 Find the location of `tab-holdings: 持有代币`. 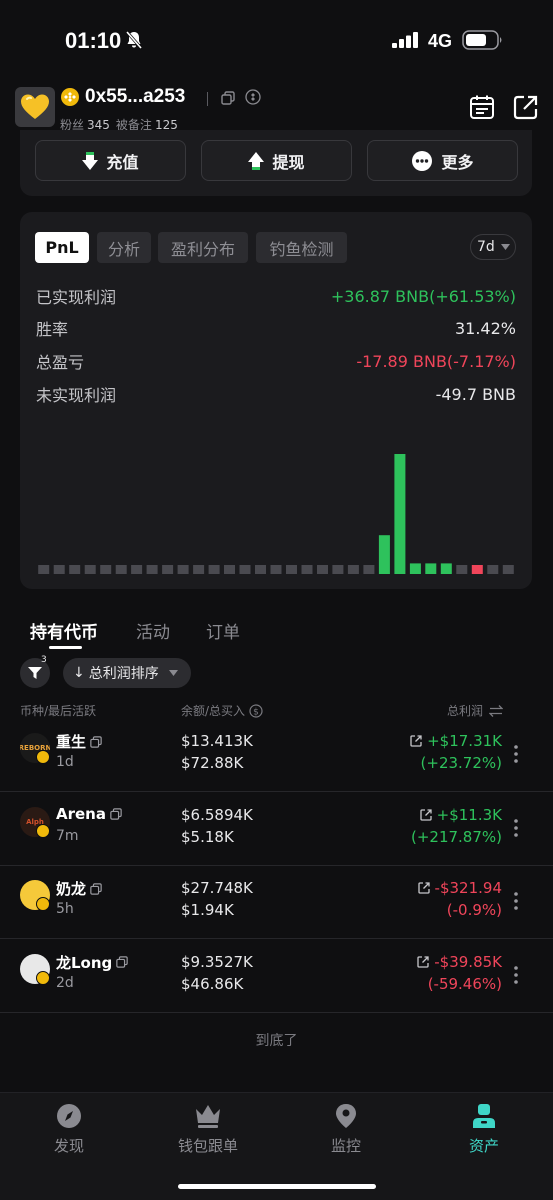

tab-holdings: 持有代币 is located at coordinates (64, 630).